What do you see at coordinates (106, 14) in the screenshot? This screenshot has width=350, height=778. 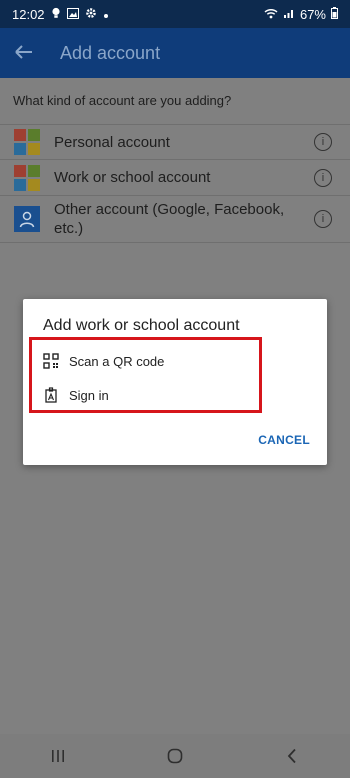 I see `dot-icon` at bounding box center [106, 14].